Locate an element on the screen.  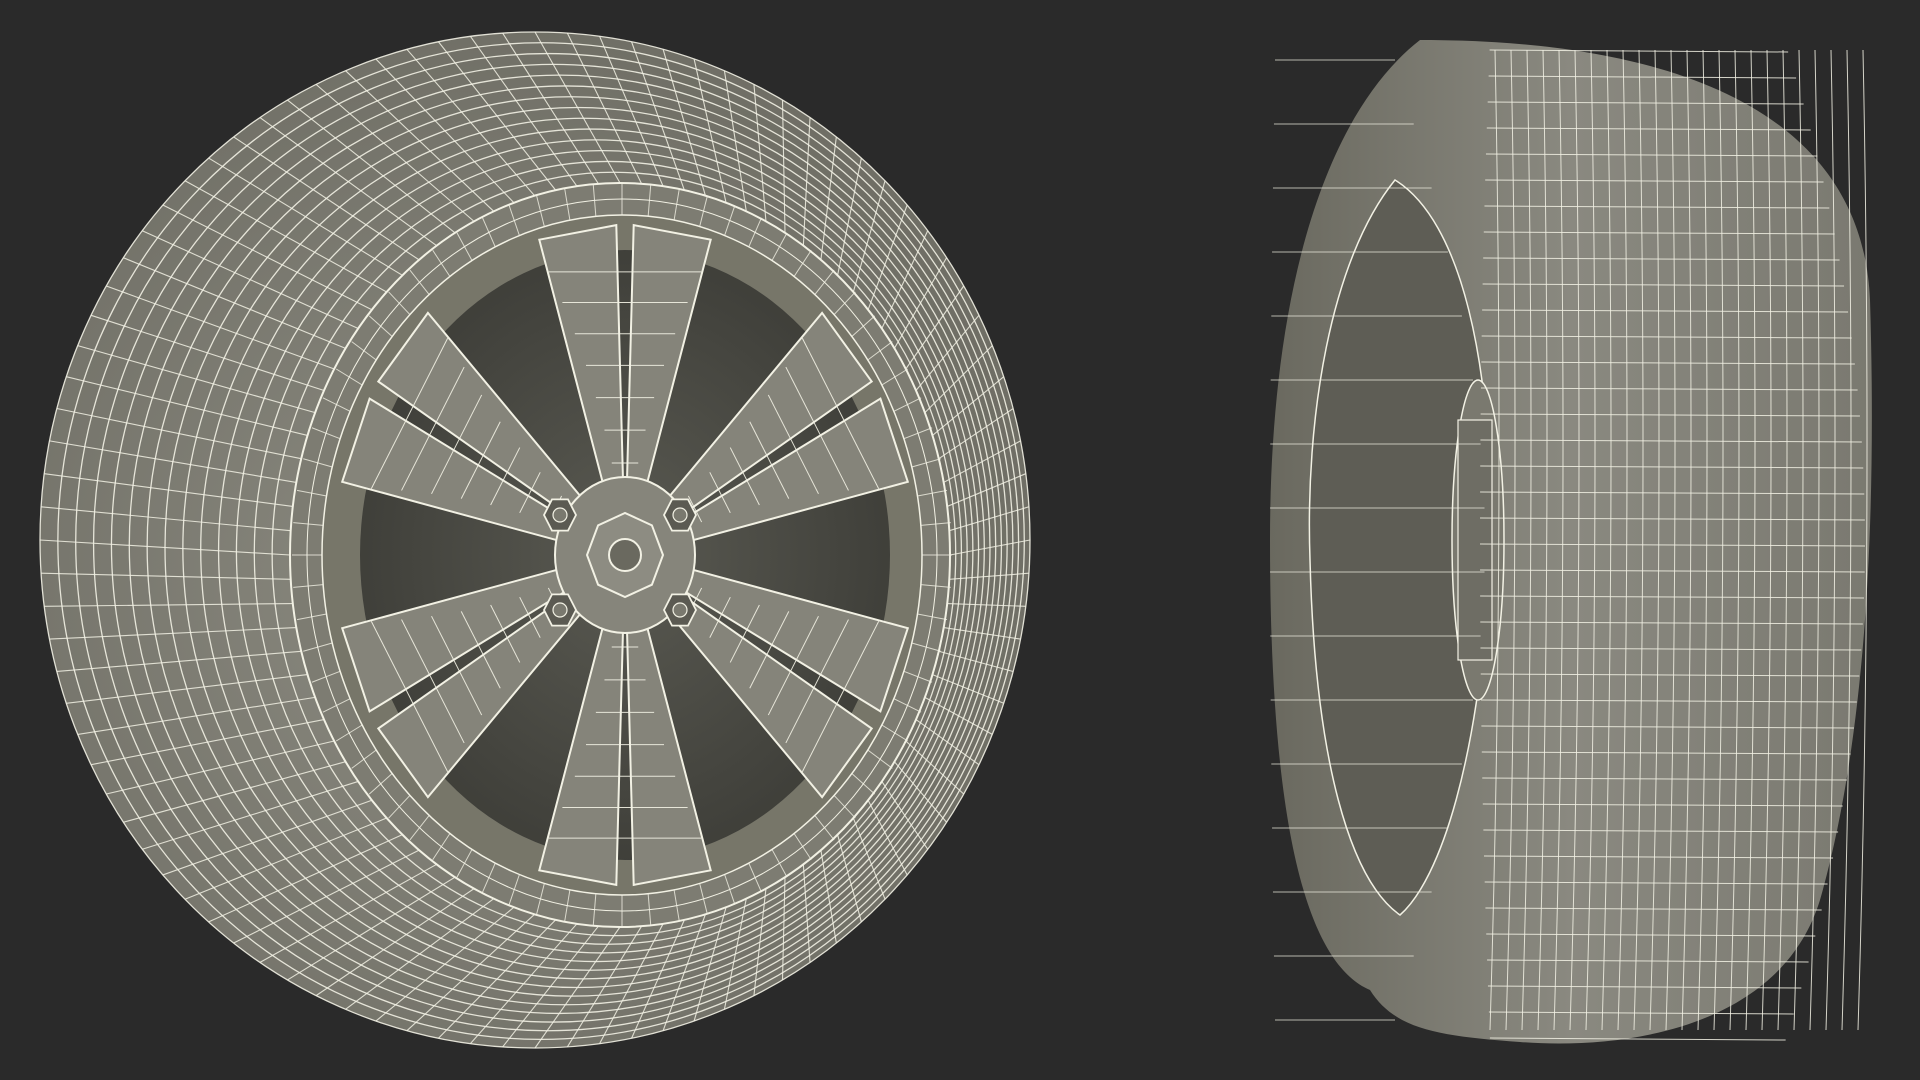
side-hub-center is located at coordinates (1475, 540).